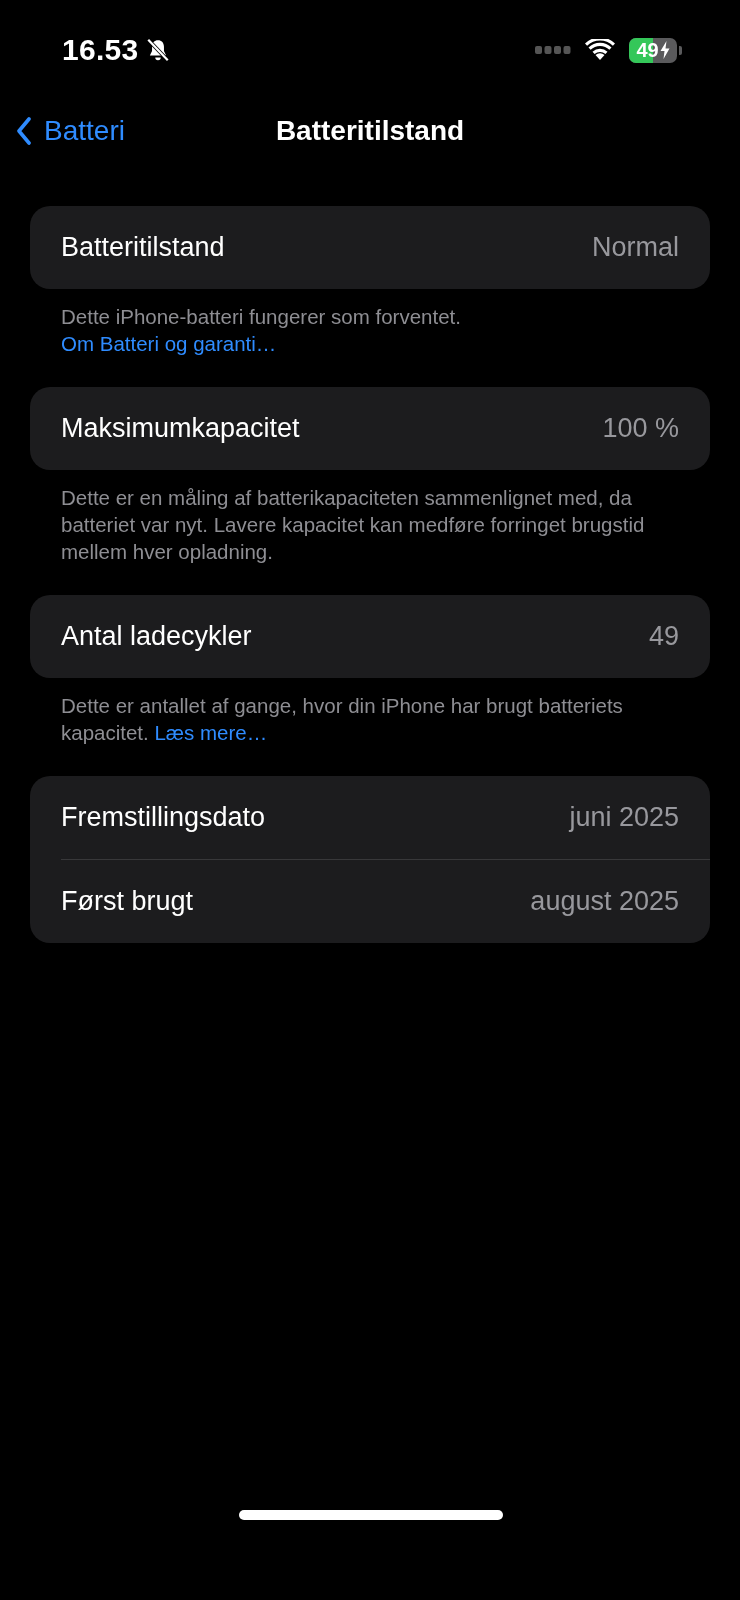  What do you see at coordinates (163, 817) in the screenshot?
I see `row-label: Fremstillingsdato` at bounding box center [163, 817].